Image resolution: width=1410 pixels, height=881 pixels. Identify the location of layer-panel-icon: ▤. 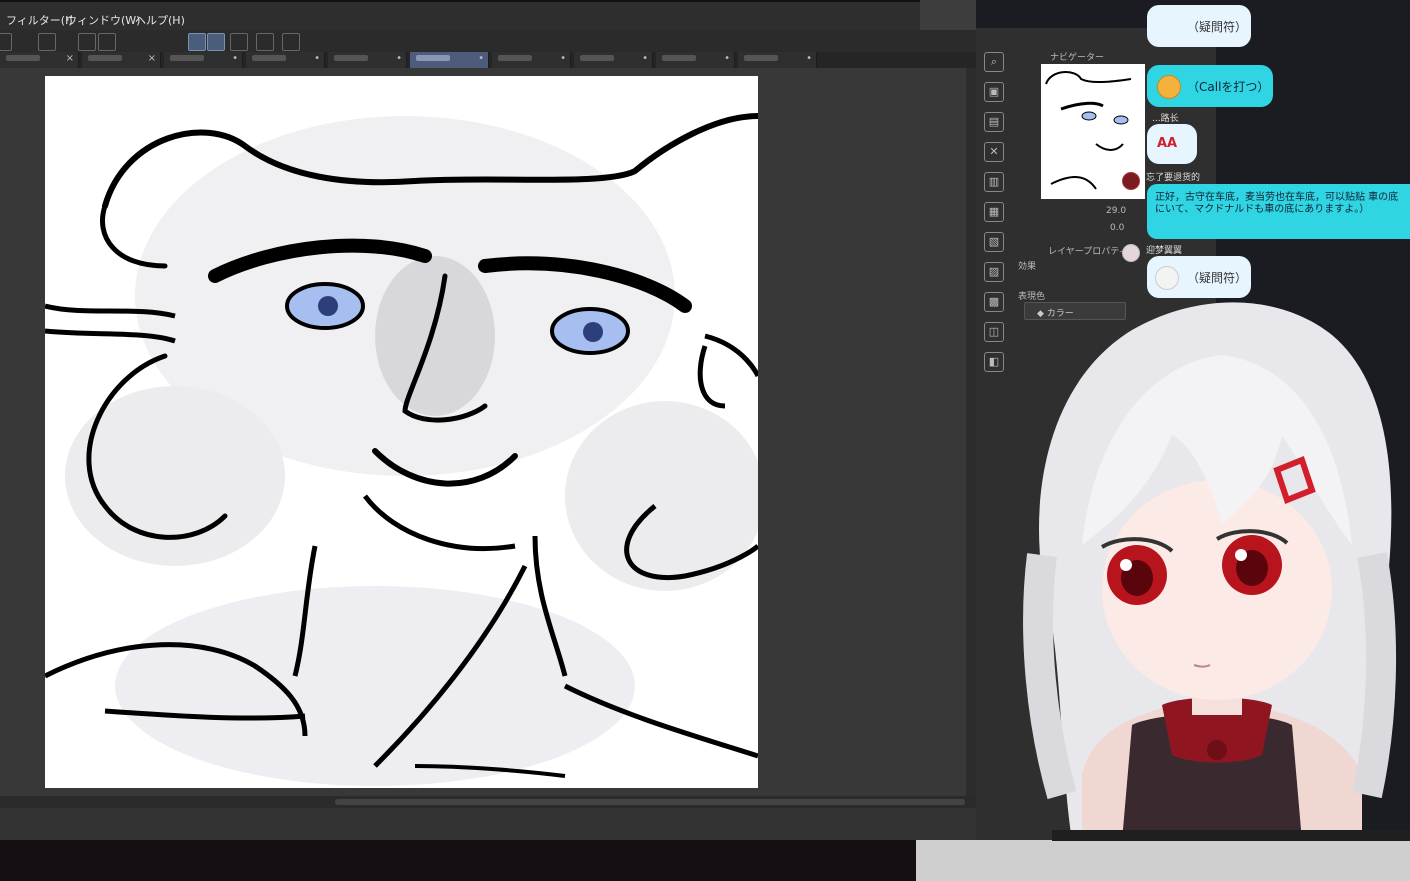
(994, 122).